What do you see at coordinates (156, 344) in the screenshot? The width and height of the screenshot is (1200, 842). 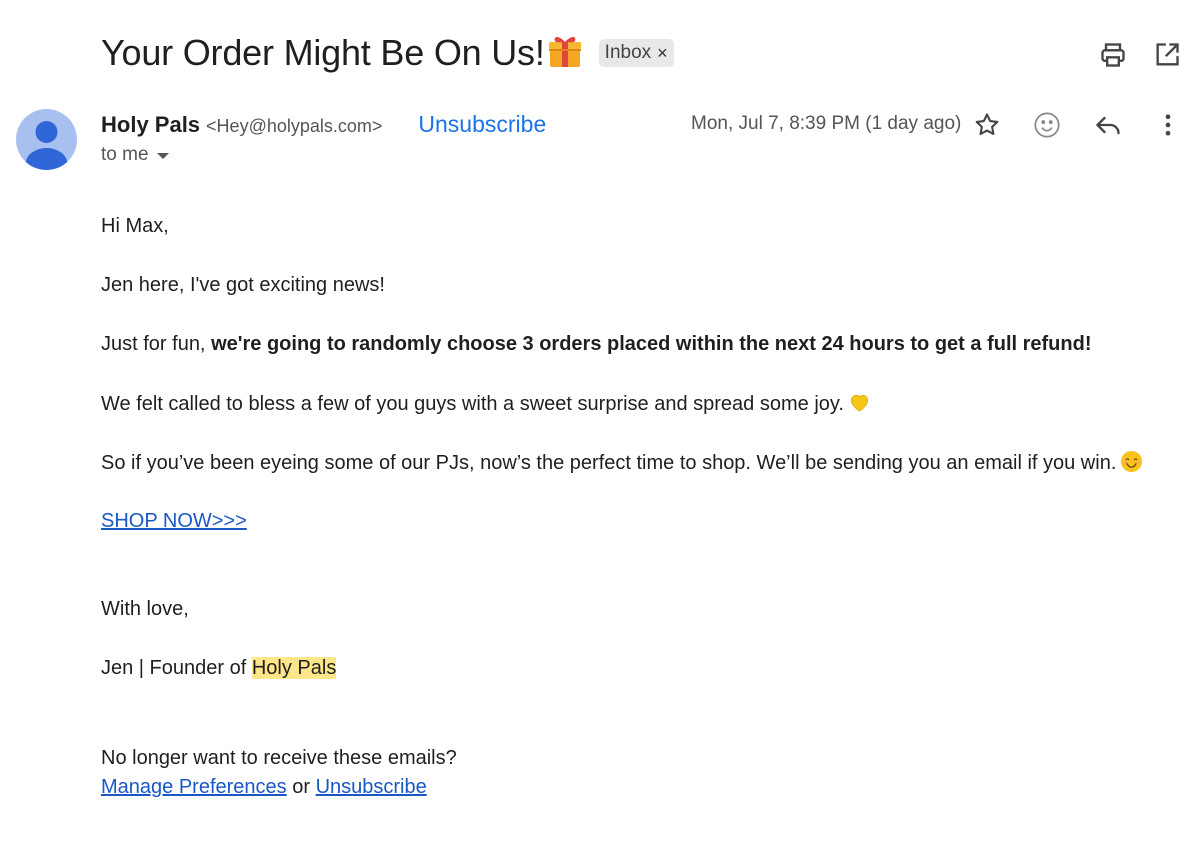 I see `body-line-2-prefix: Just for fun,` at bounding box center [156, 344].